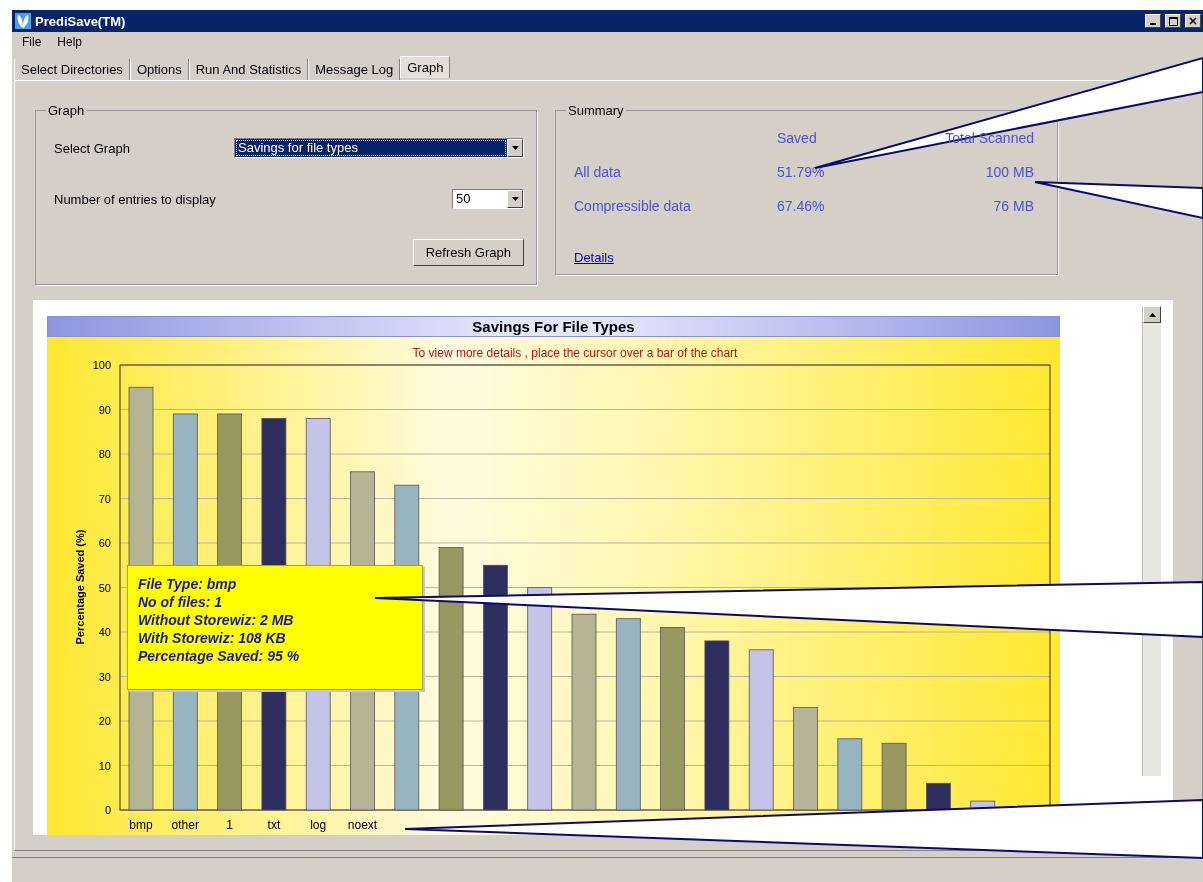 The image size is (1203, 882). I want to click on axis-tick-label: 70, so click(104, 498).